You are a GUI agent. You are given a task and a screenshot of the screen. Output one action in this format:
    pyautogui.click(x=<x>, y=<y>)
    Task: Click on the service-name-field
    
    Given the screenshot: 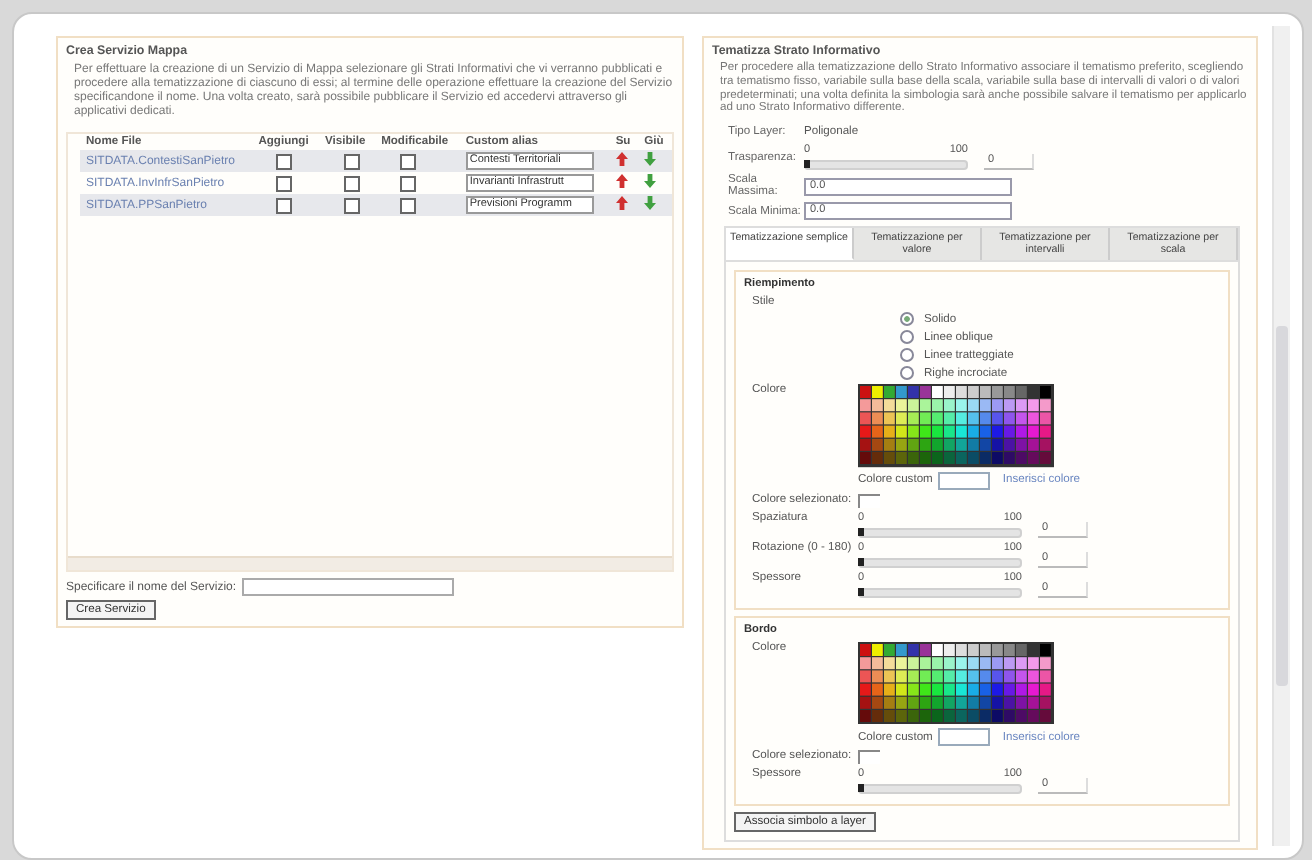 What is the action you would take?
    pyautogui.click(x=348, y=587)
    